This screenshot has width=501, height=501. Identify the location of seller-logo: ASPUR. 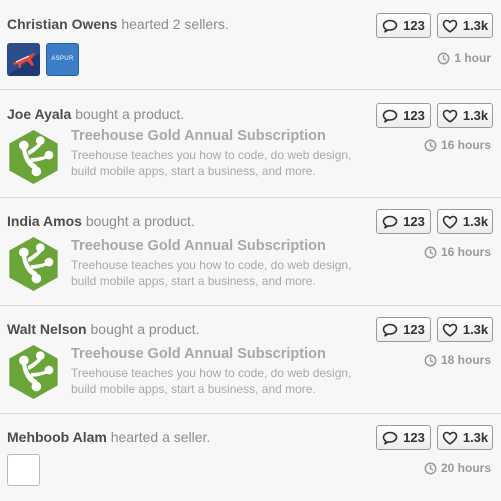
(62, 59).